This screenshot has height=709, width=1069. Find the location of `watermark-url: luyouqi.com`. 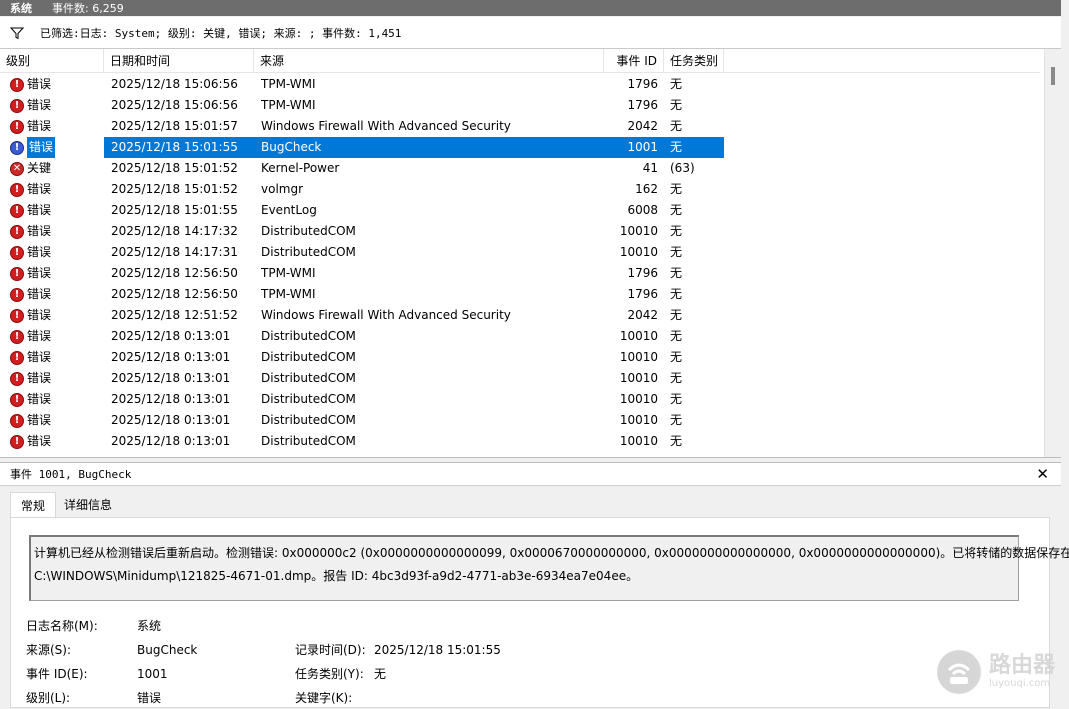

watermark-url: luyouqi.com is located at coordinates (1019, 683).